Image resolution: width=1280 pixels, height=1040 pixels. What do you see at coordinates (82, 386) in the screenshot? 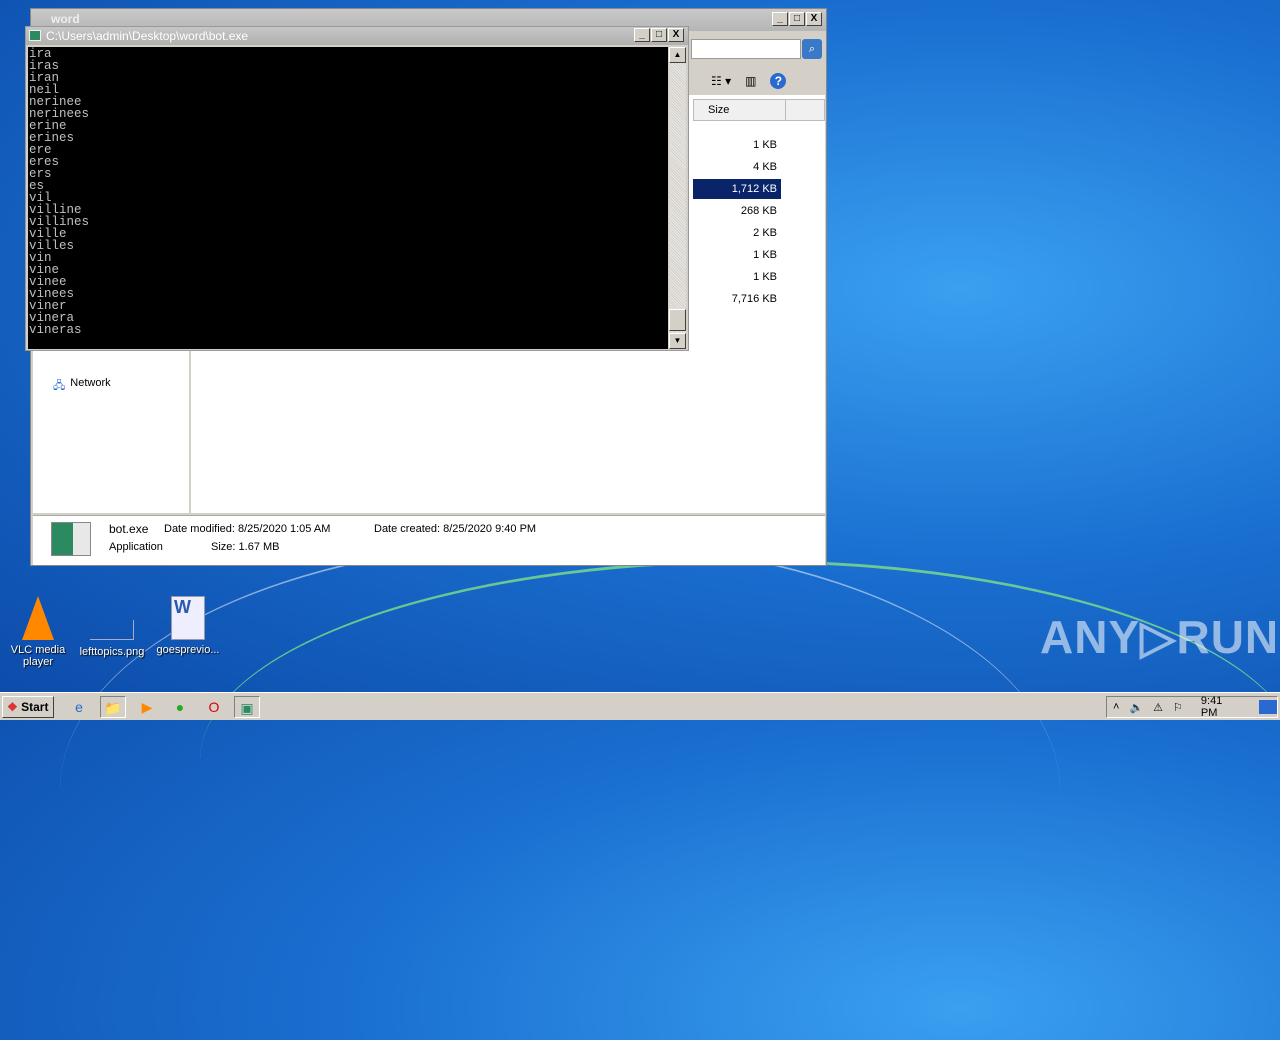
I see `nav-item-network: 🖧 Network` at bounding box center [82, 386].